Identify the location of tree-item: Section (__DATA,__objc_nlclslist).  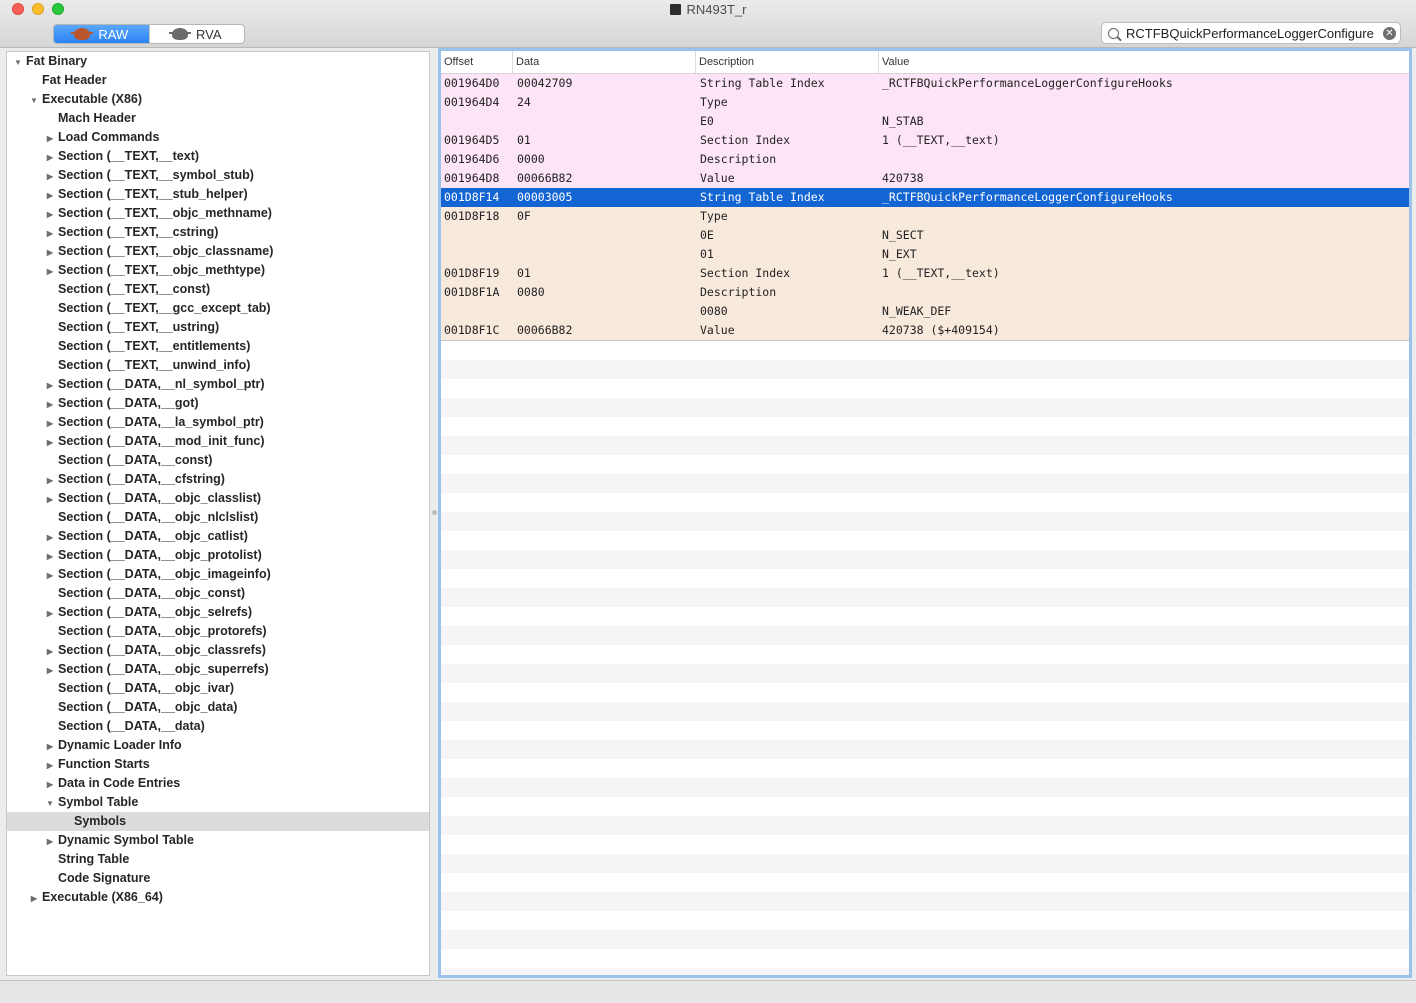
(218, 517).